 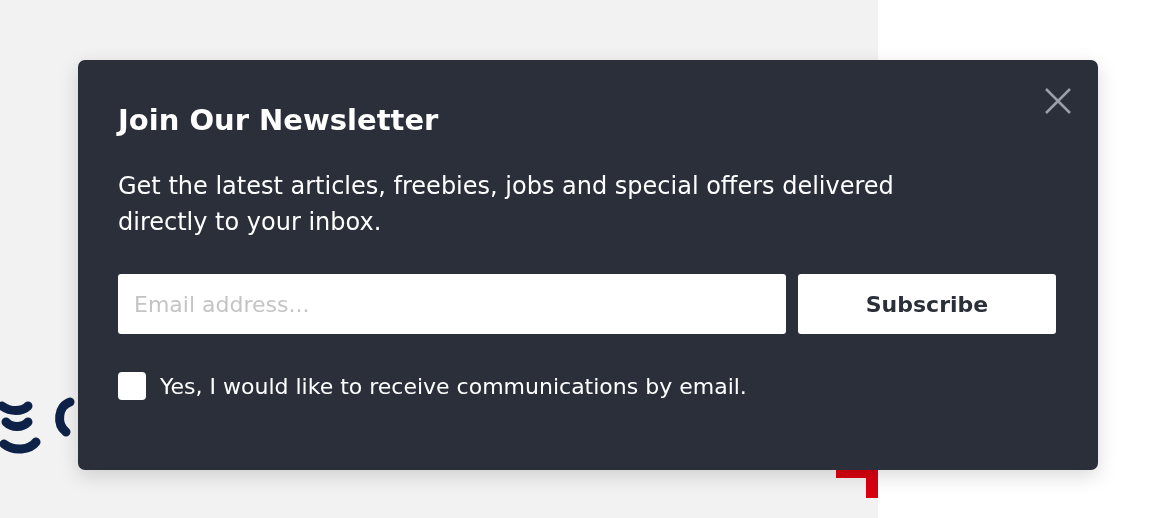 What do you see at coordinates (279, 120) in the screenshot?
I see `dialog-title: Join Our Newsletter` at bounding box center [279, 120].